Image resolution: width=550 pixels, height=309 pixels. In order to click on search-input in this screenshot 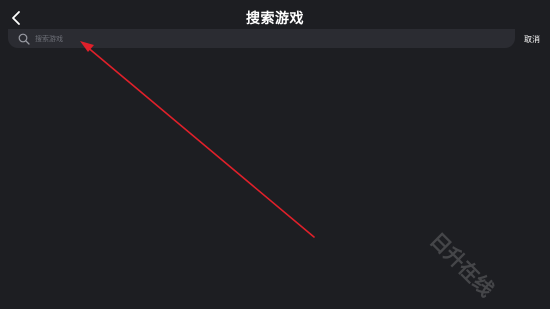, I will do `click(275, 38)`.